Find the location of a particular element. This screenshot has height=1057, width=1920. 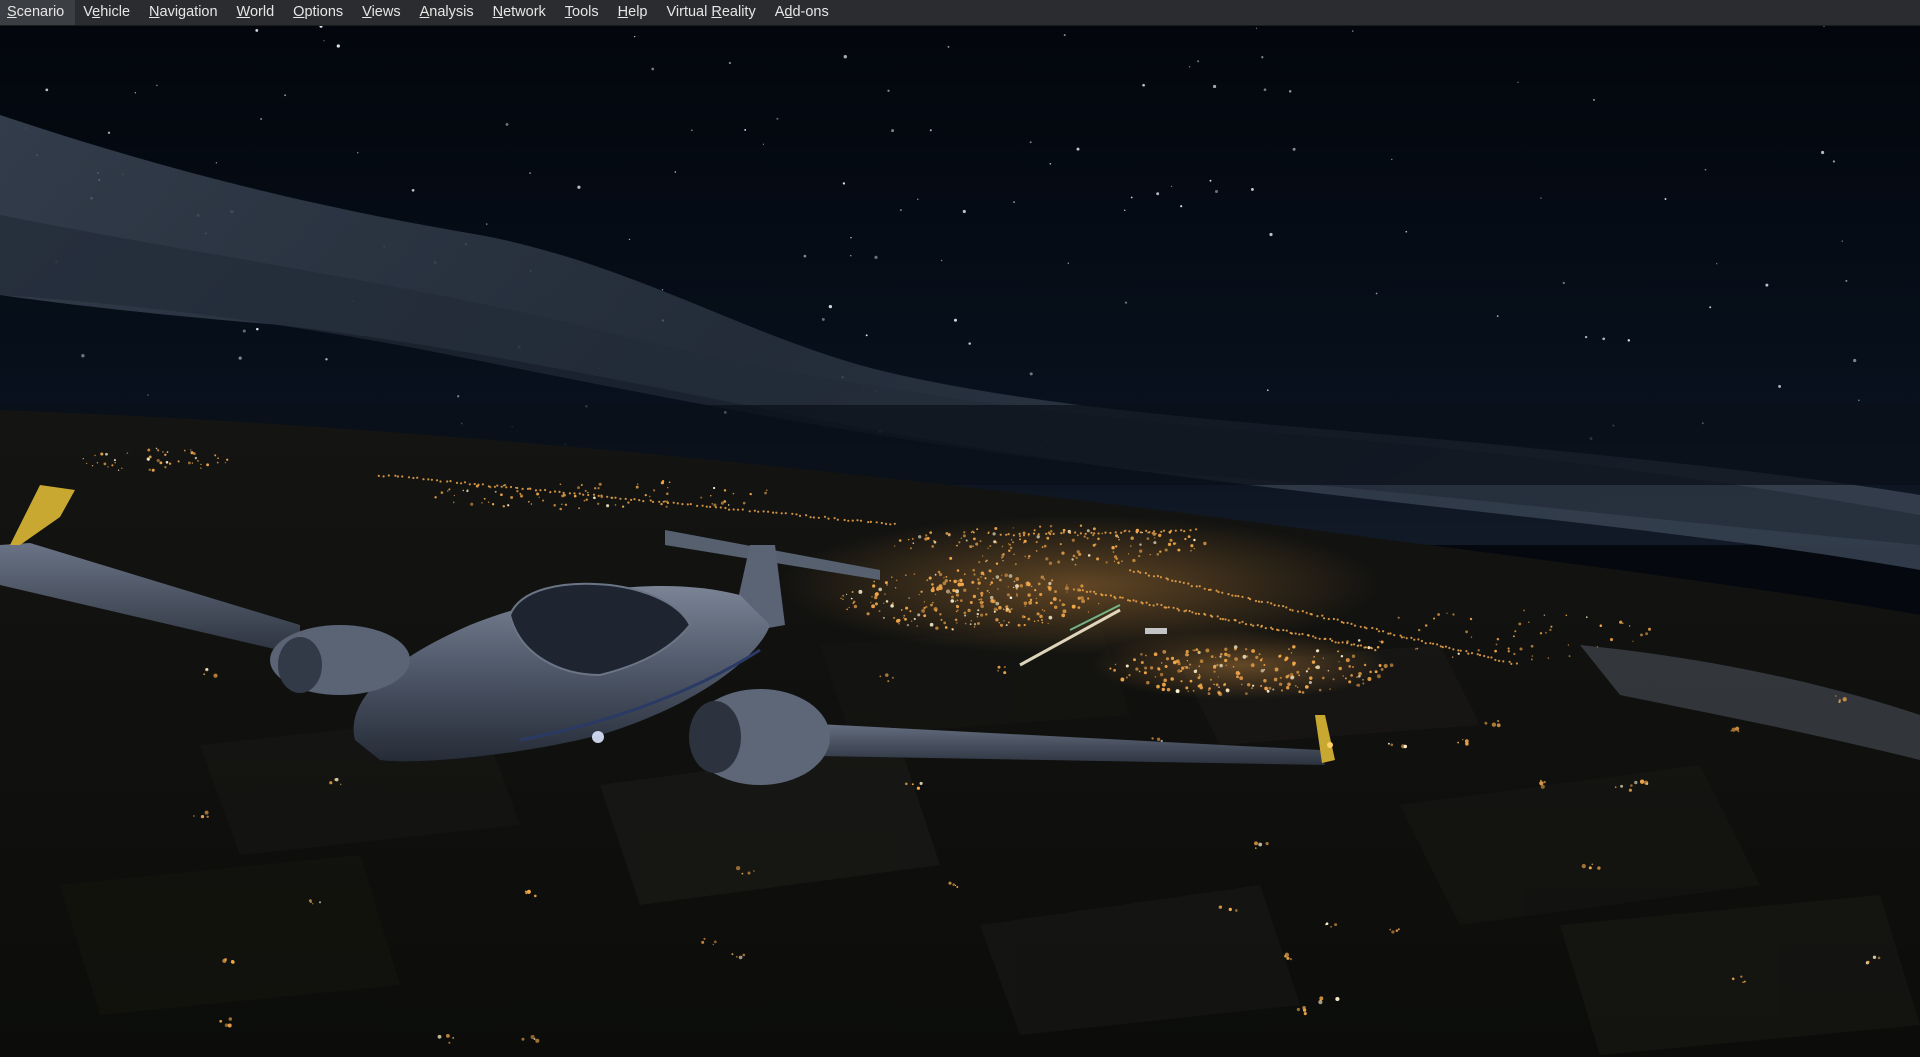

menu-vehicle: Vehicle is located at coordinates (108, 12).